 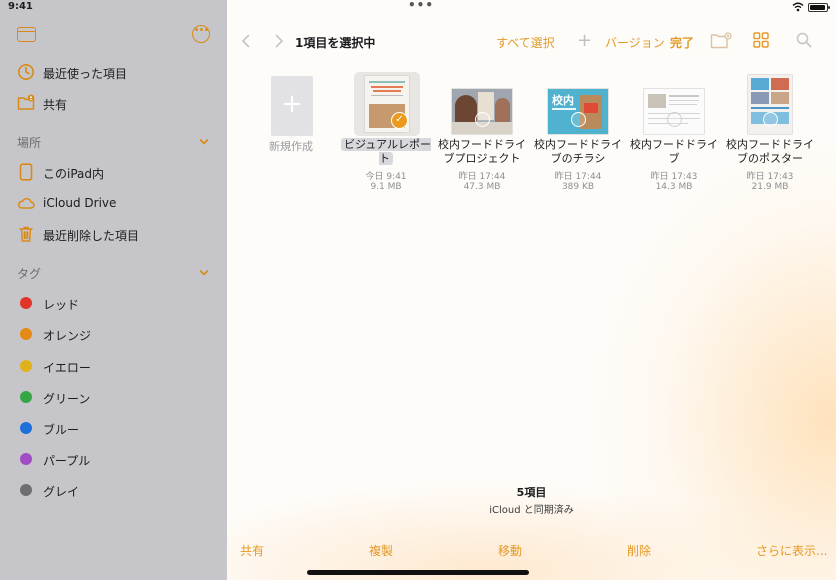 What do you see at coordinates (67, 461) in the screenshot?
I see `sidebar-item-label: パープル` at bounding box center [67, 461].